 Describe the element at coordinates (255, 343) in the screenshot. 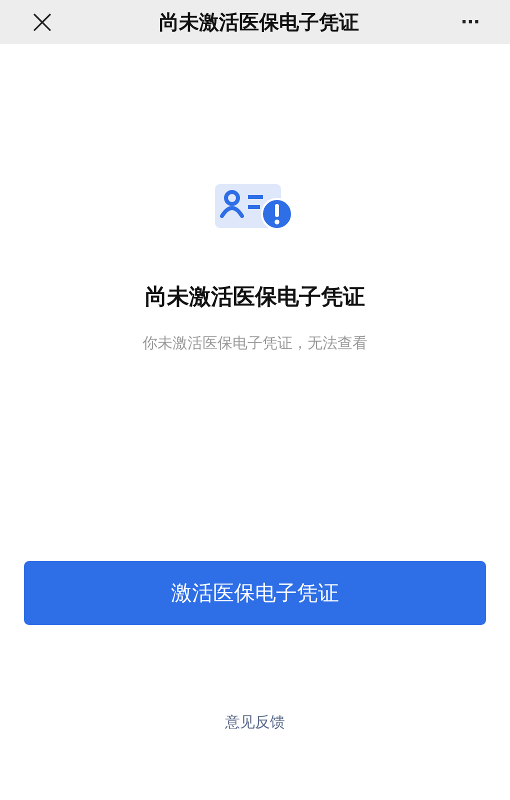

I see `status-message: 你未激活医保电子凭证，无法查看` at that location.